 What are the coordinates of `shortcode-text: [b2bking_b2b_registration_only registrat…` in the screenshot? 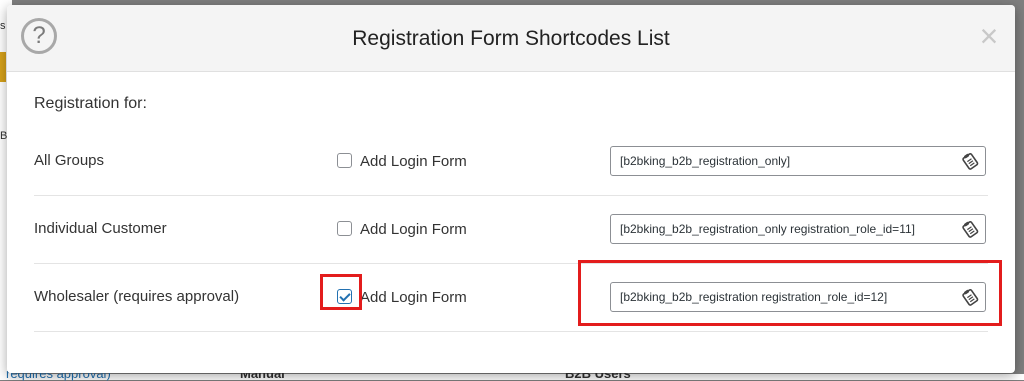 It's located at (767, 229).